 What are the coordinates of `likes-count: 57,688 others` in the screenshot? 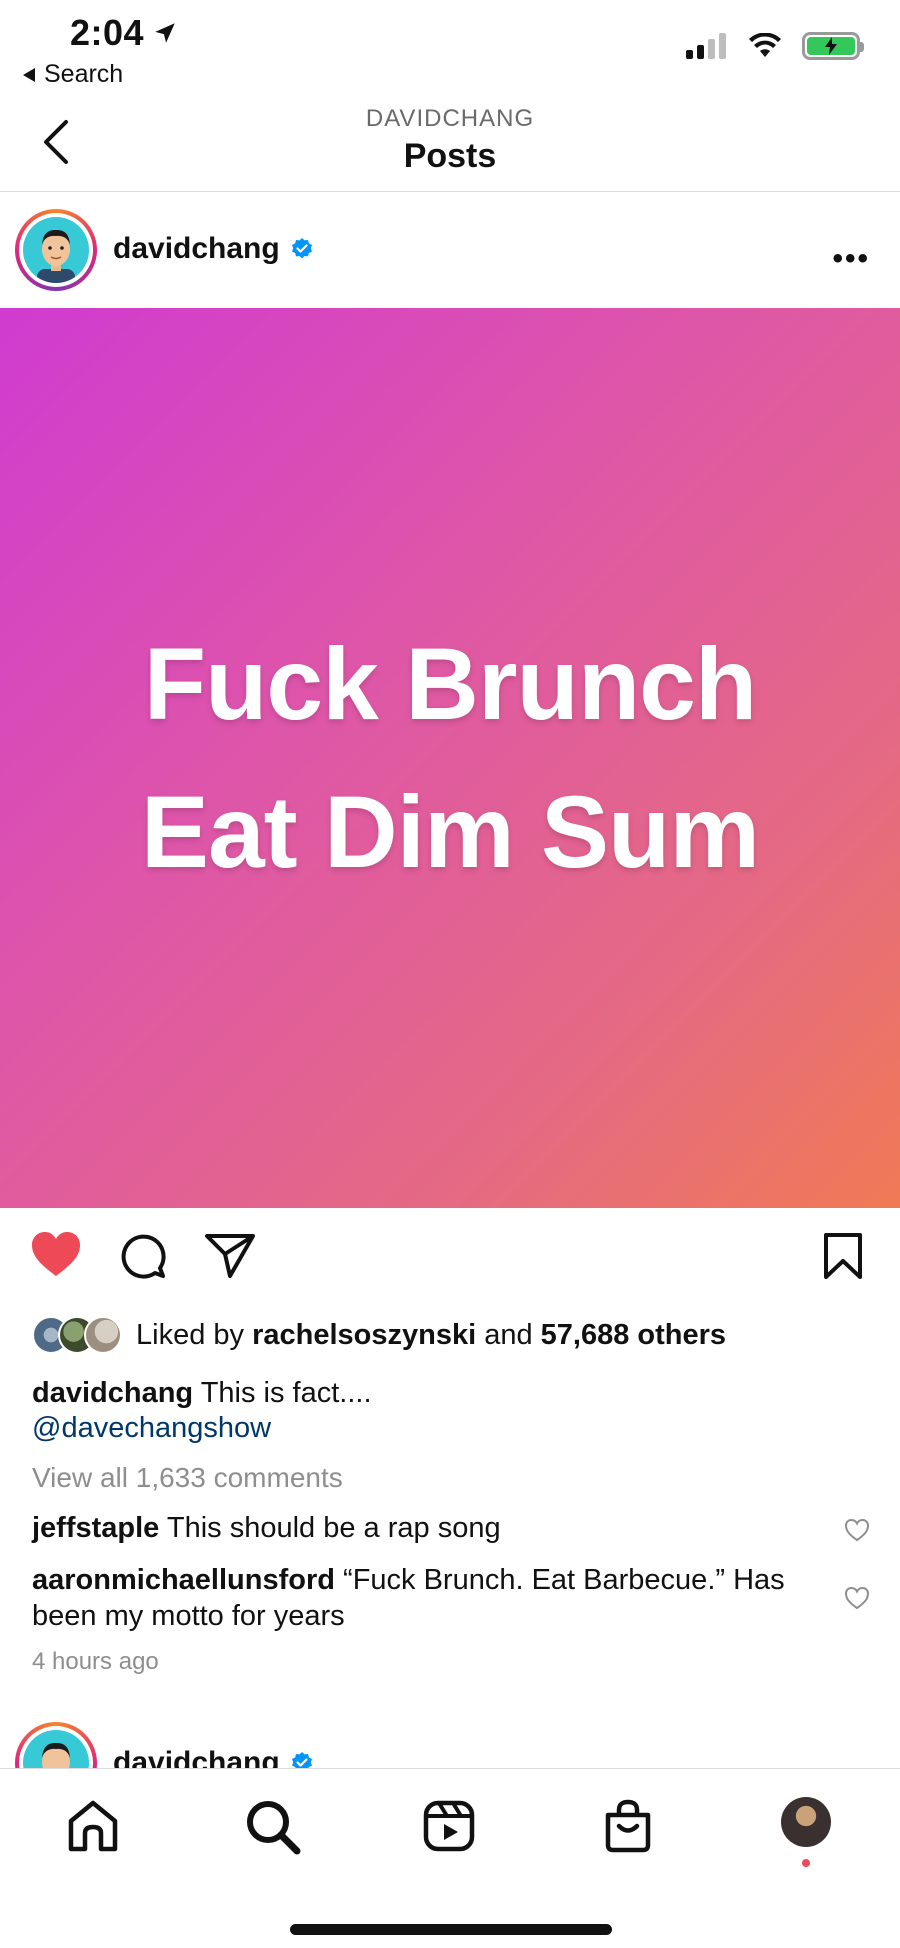 It's located at (633, 1335).